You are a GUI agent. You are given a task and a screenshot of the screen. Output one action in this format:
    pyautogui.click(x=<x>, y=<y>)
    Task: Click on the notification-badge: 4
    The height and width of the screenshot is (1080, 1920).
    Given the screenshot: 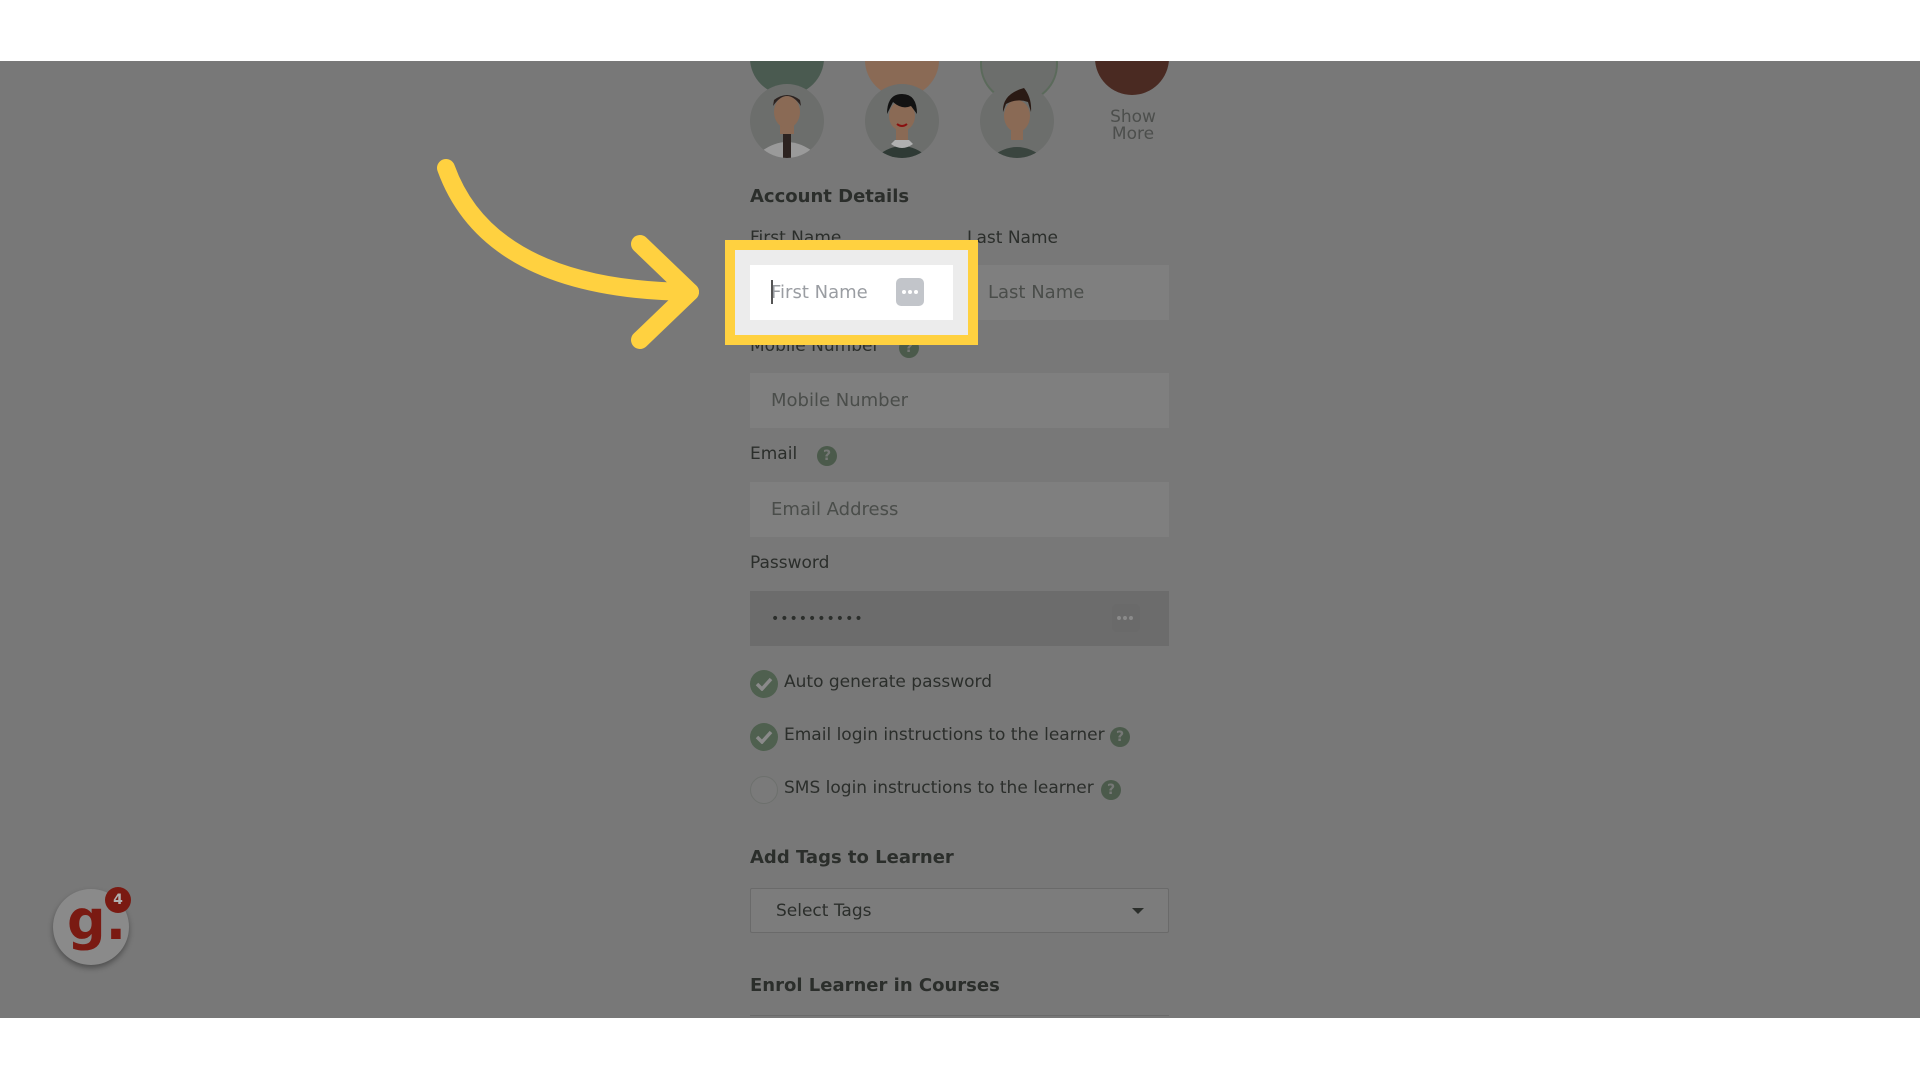 What is the action you would take?
    pyautogui.click(x=118, y=900)
    